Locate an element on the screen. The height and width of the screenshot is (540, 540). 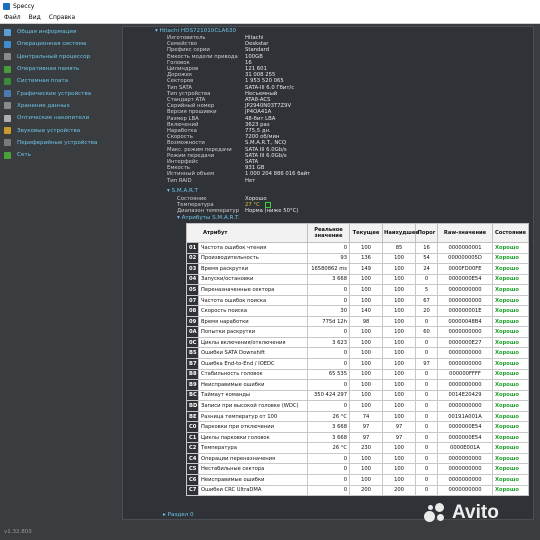
partition-0-heading: ▸ Раздел 0 is located at coordinates (178, 515).